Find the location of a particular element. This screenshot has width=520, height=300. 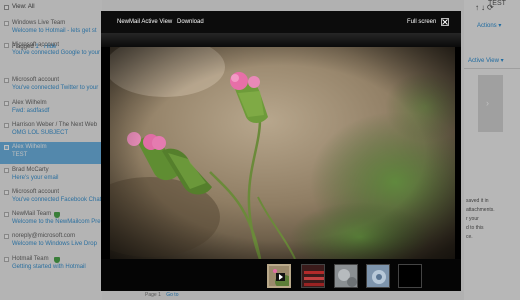

thumbnail-gray-scene is located at coordinates (346, 276).